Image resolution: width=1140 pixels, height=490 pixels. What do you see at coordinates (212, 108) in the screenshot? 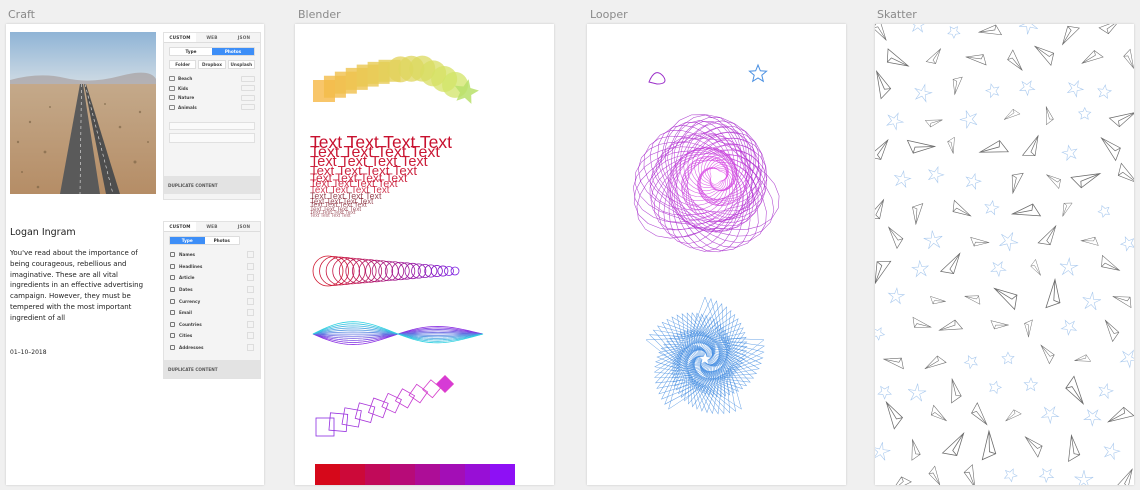
I see `category-animals: Animals` at bounding box center [212, 108].